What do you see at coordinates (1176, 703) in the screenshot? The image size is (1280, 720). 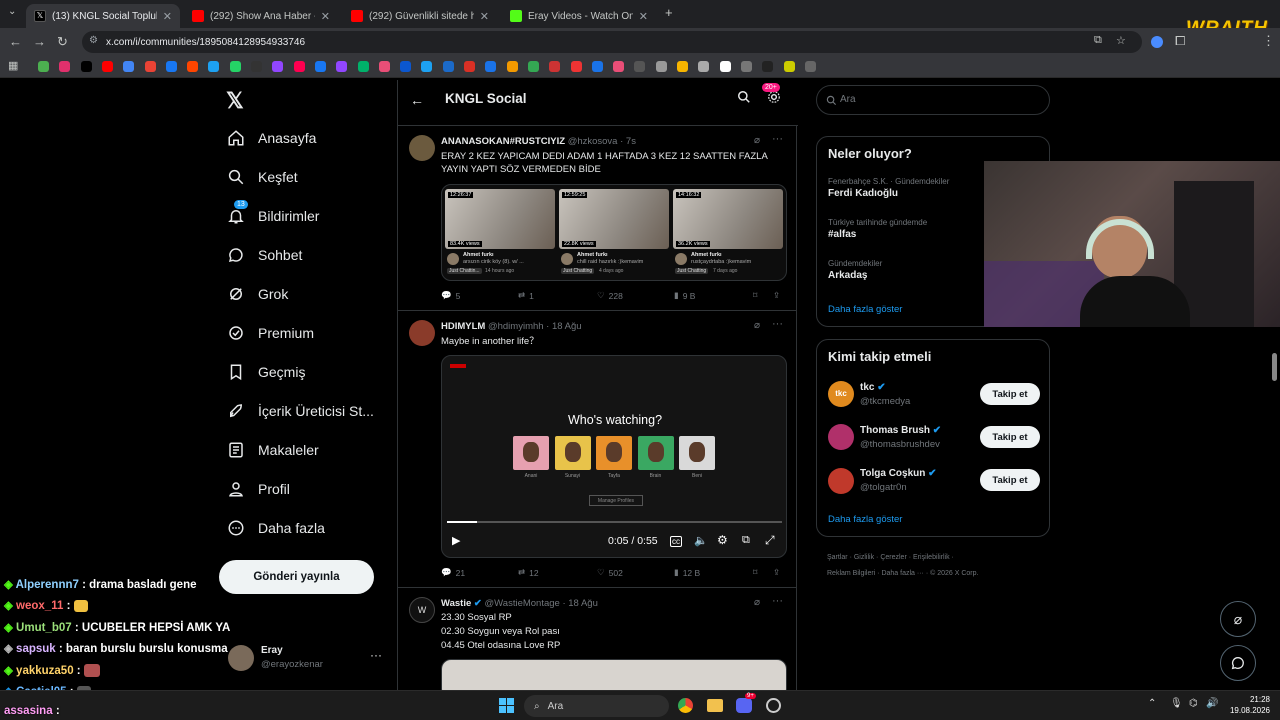 I see `microphone-icon: 🎙` at bounding box center [1176, 703].